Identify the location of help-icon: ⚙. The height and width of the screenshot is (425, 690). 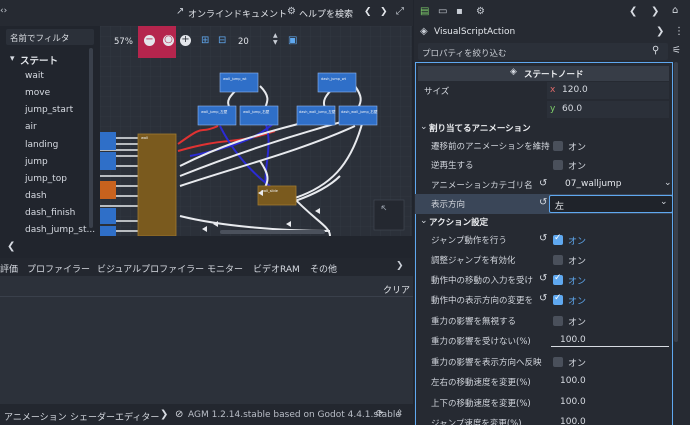
(291, 11).